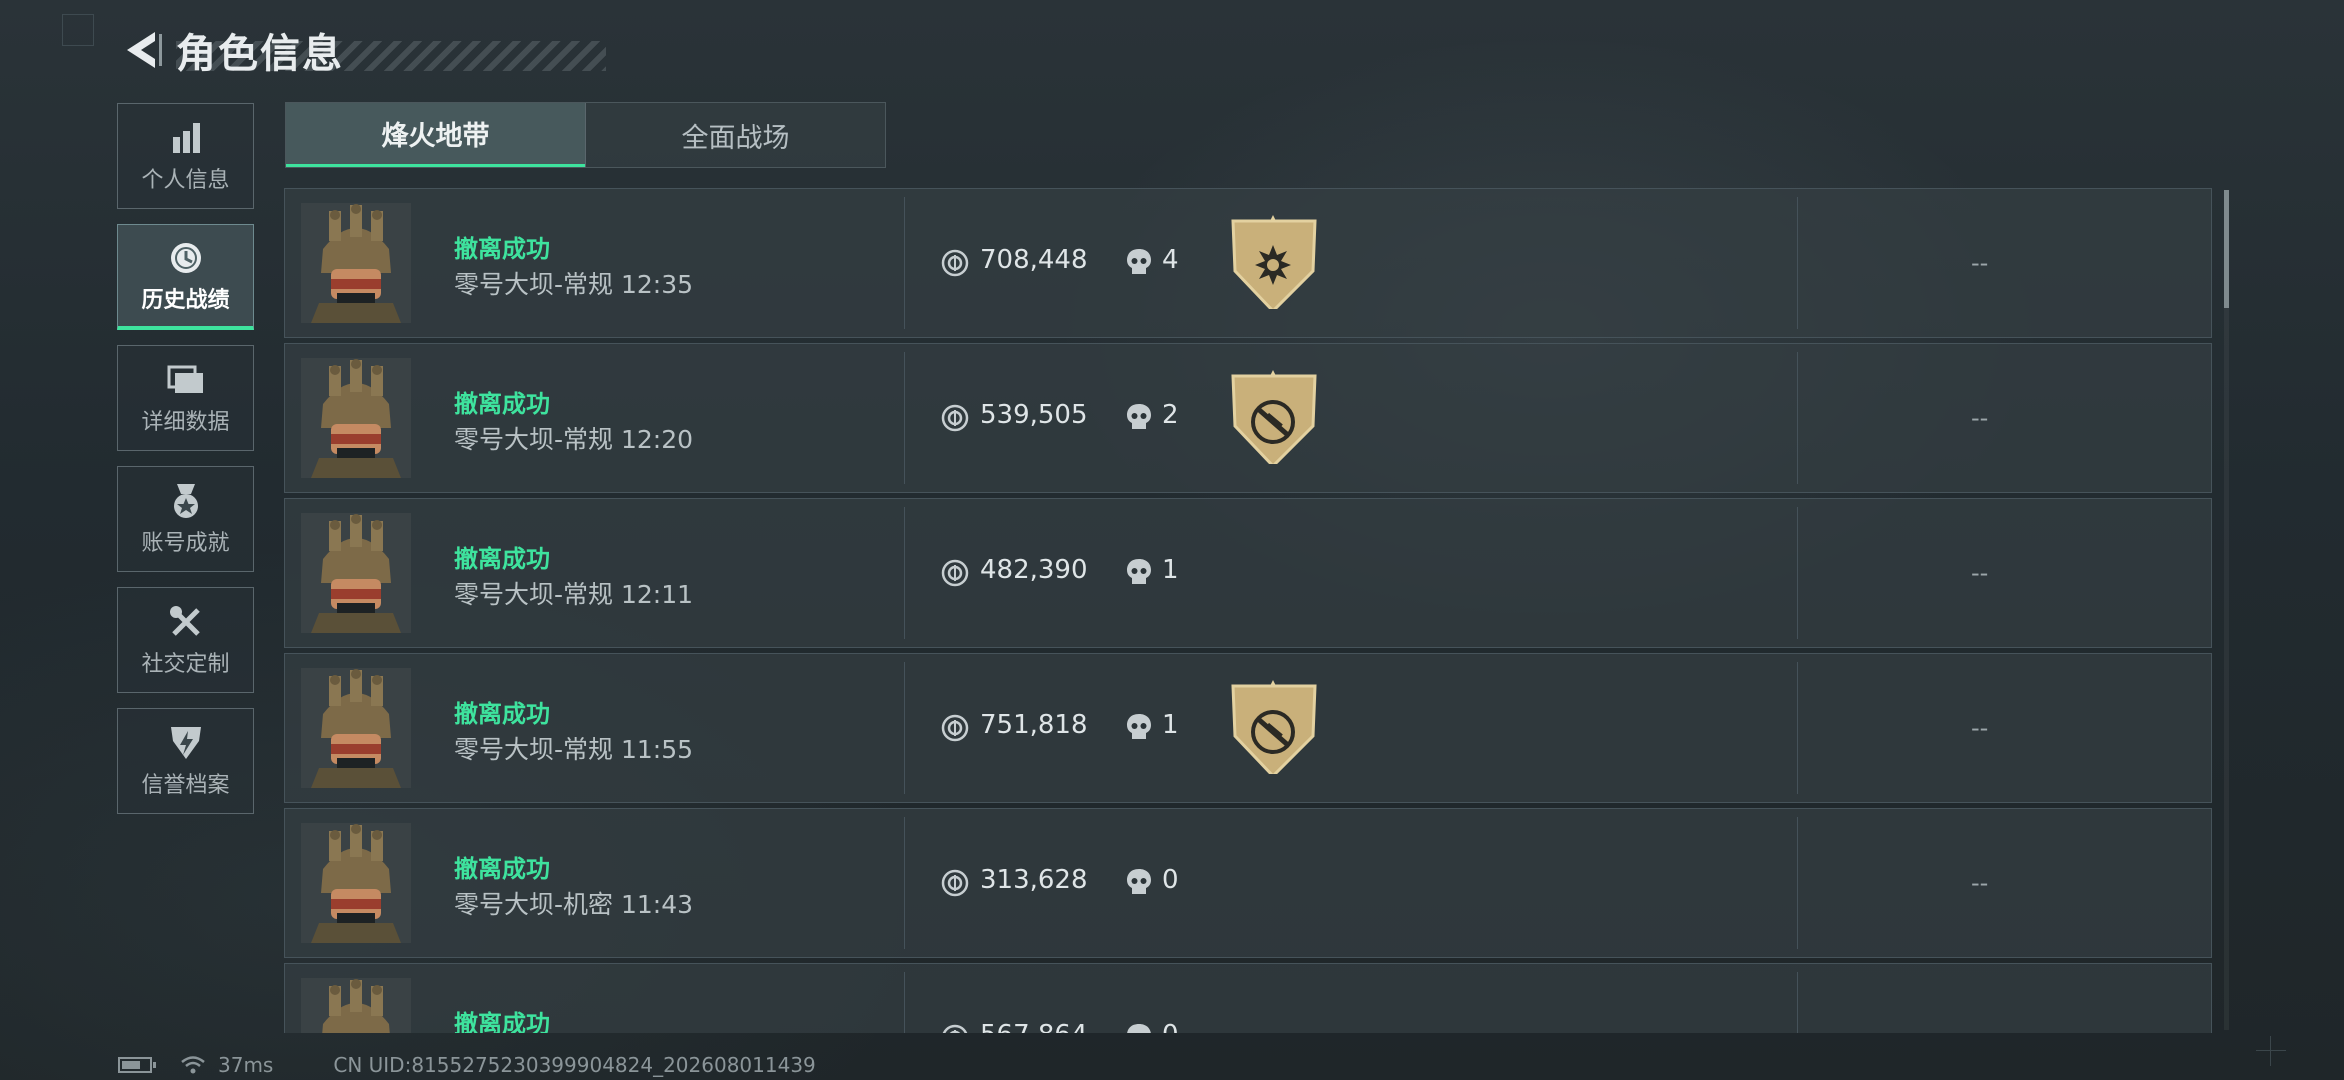 This screenshot has height=1080, width=2344. I want to click on sidebar-item-label: 信誉档案, so click(185, 785).